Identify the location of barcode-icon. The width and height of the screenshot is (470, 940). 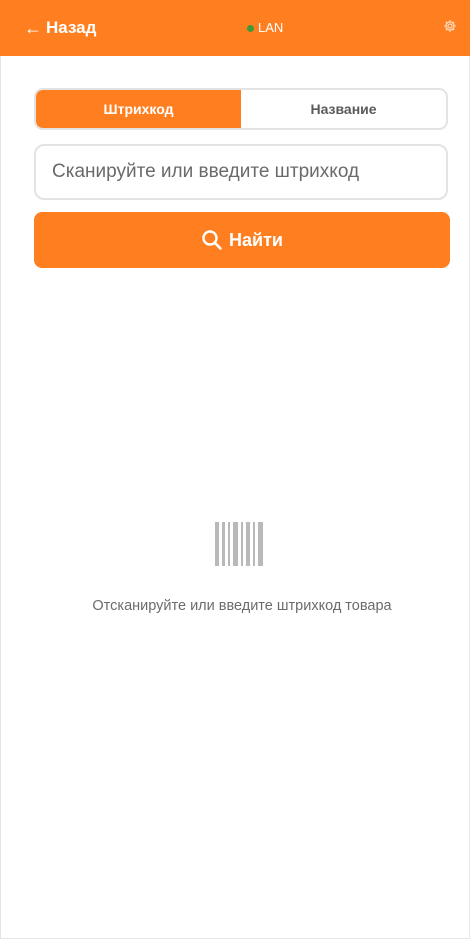
(241, 544).